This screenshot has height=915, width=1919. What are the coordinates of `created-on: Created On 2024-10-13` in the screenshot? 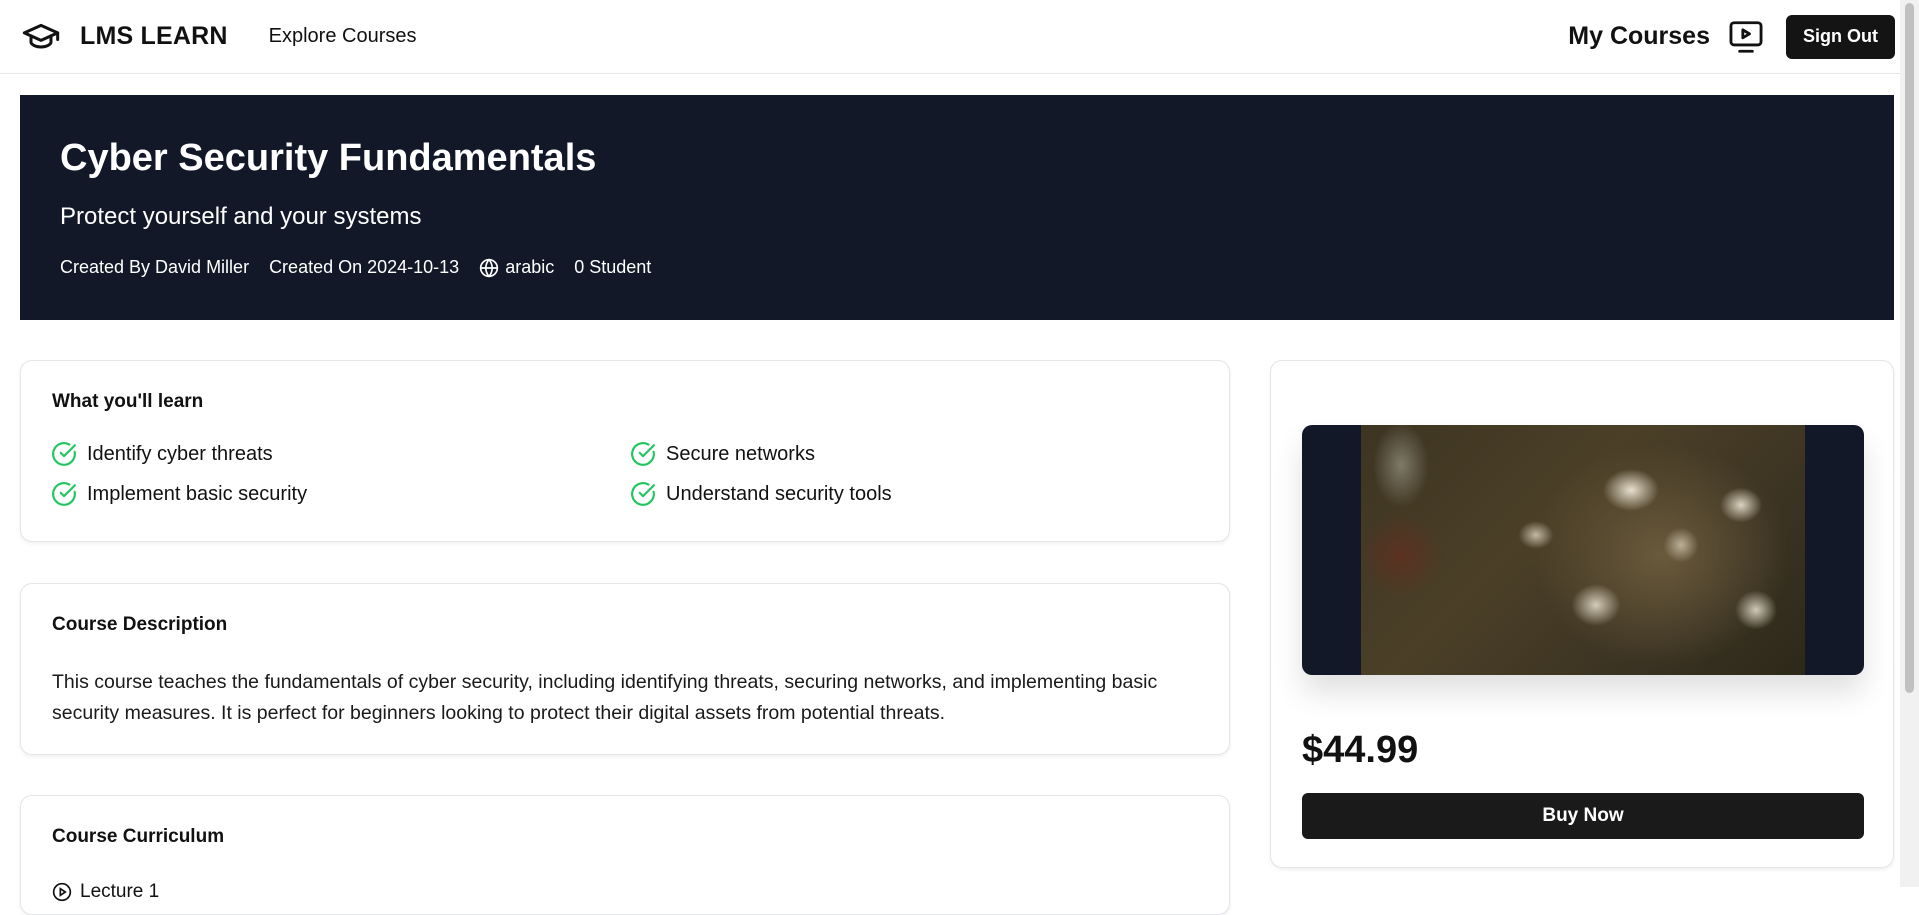 It's located at (364, 267).